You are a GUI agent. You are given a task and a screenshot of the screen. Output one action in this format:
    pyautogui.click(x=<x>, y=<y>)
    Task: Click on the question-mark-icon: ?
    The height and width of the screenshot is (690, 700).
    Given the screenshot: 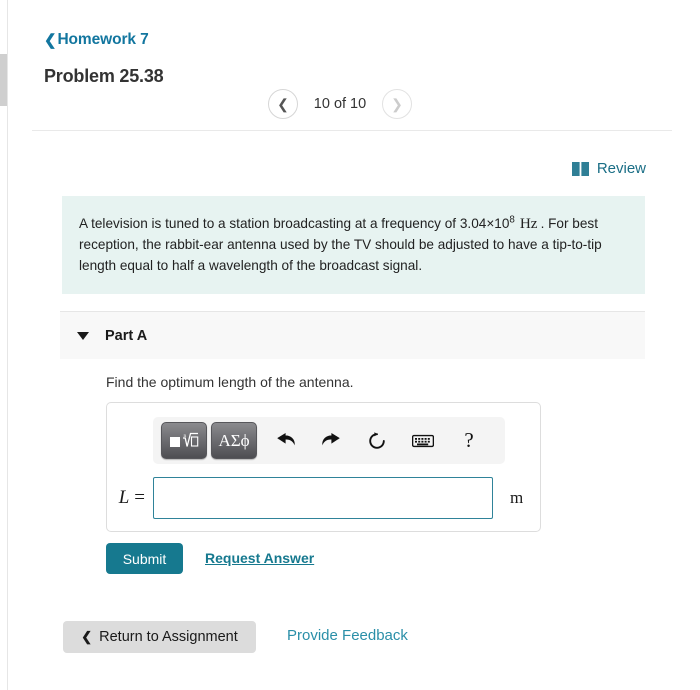 What is the action you would take?
    pyautogui.click(x=469, y=440)
    